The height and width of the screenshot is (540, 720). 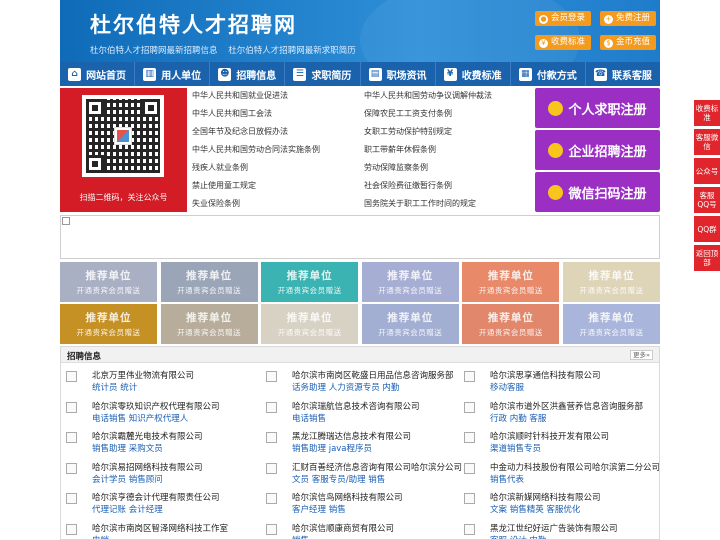 I want to click on side-wechat-service: 客服微信, so click(x=707, y=142).